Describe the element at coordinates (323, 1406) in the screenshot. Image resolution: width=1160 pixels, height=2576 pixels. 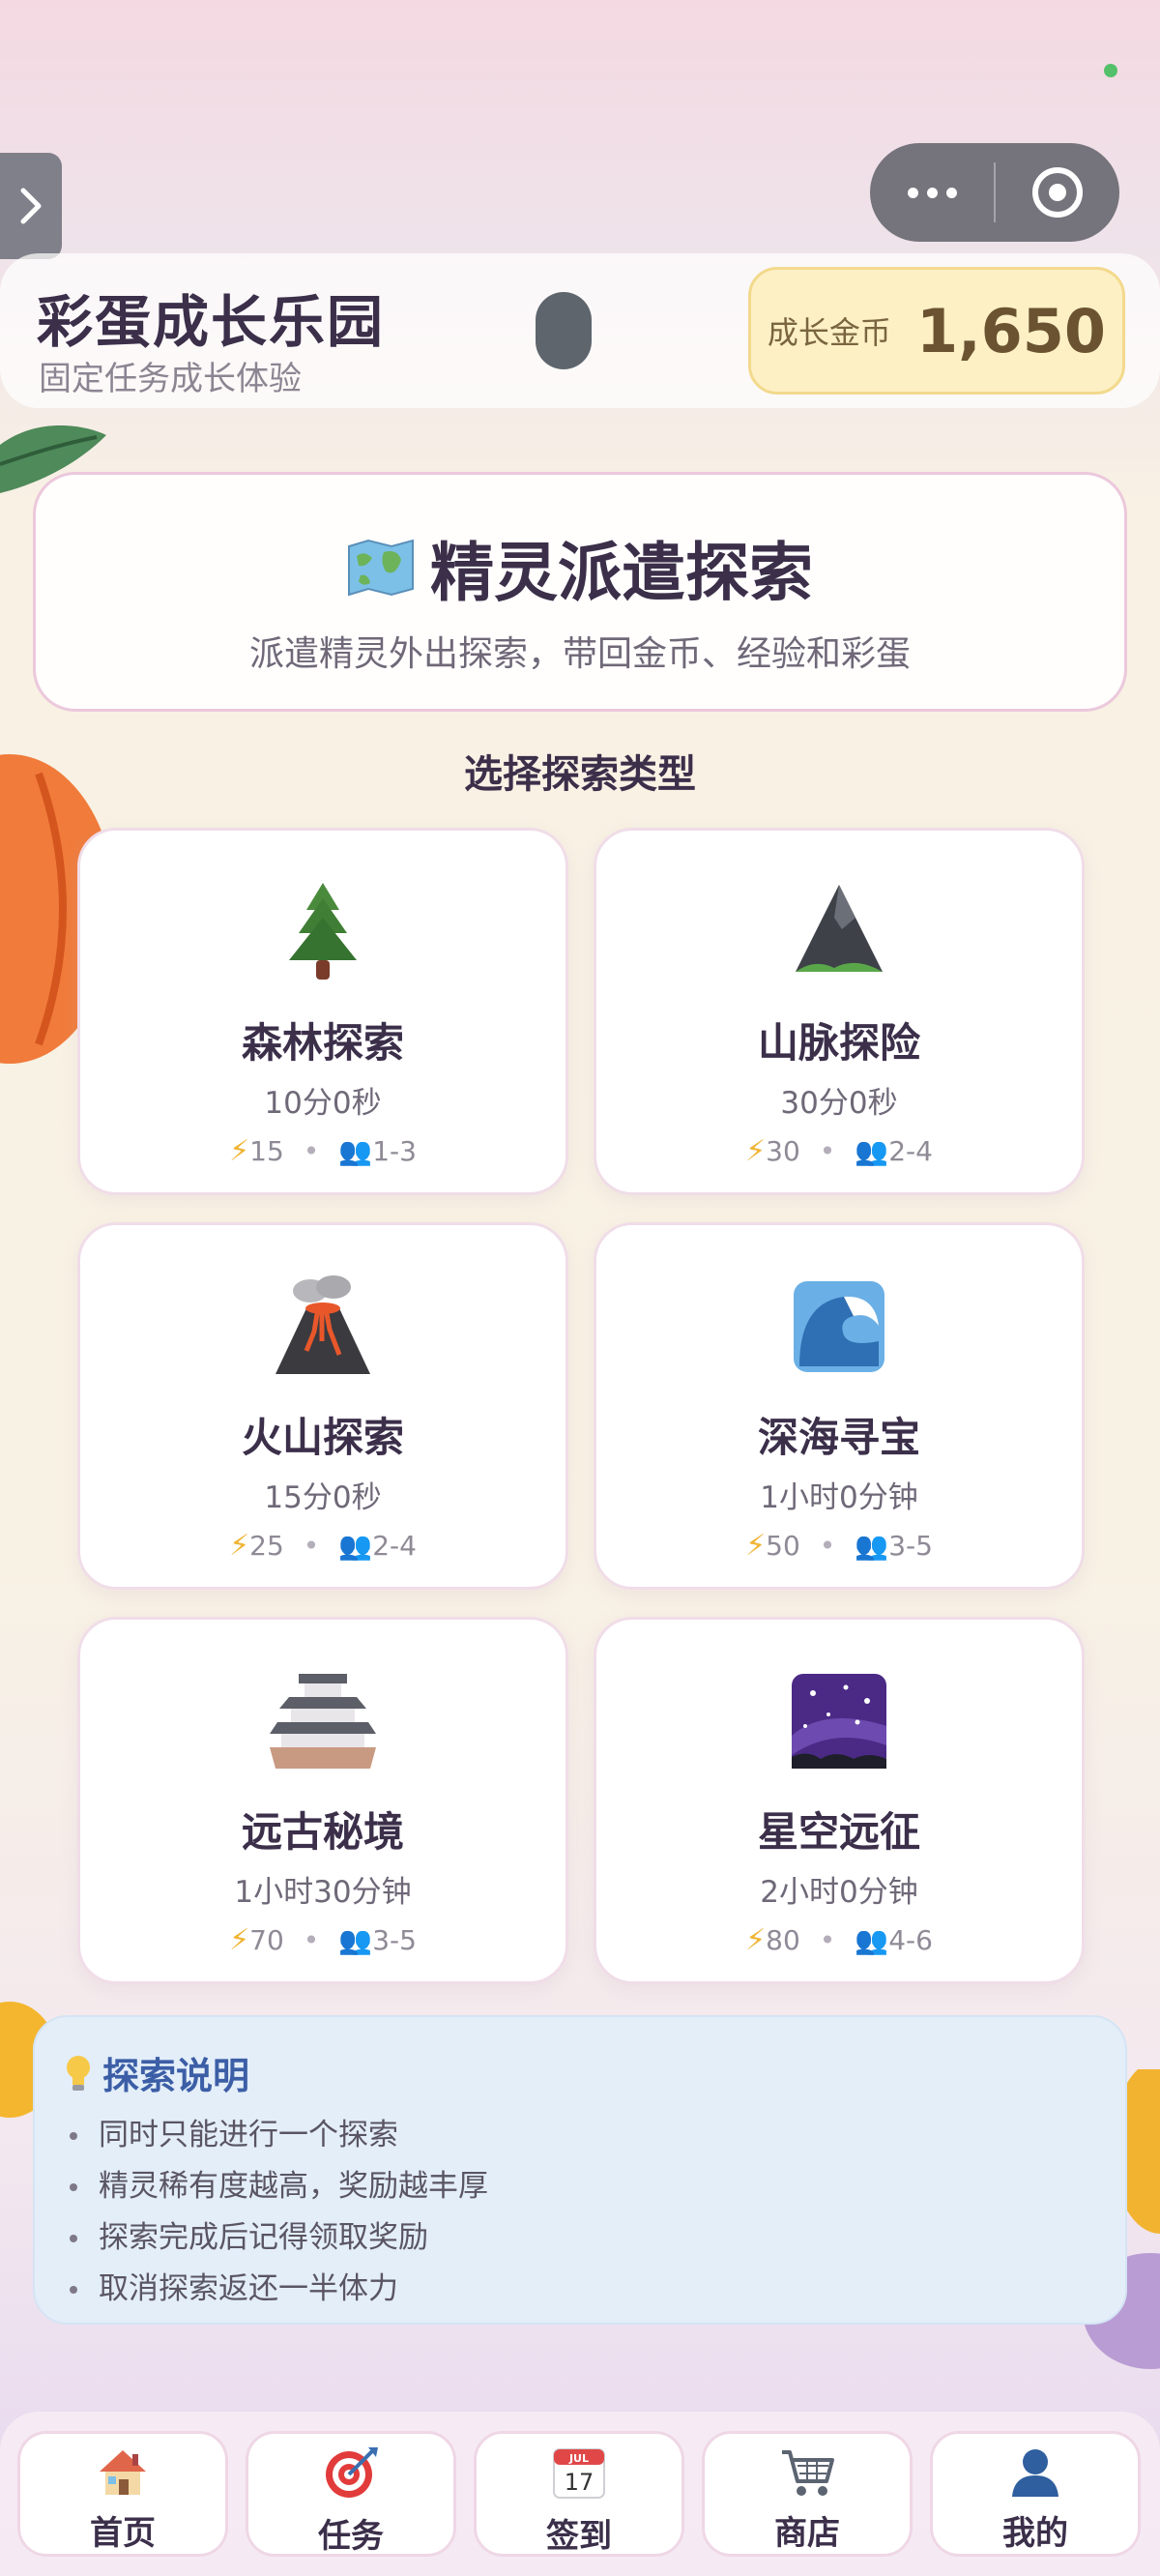
I see `exploration-card-volcano: 火山探索 15分0秒 ⚡25 • 👥2-4` at that location.